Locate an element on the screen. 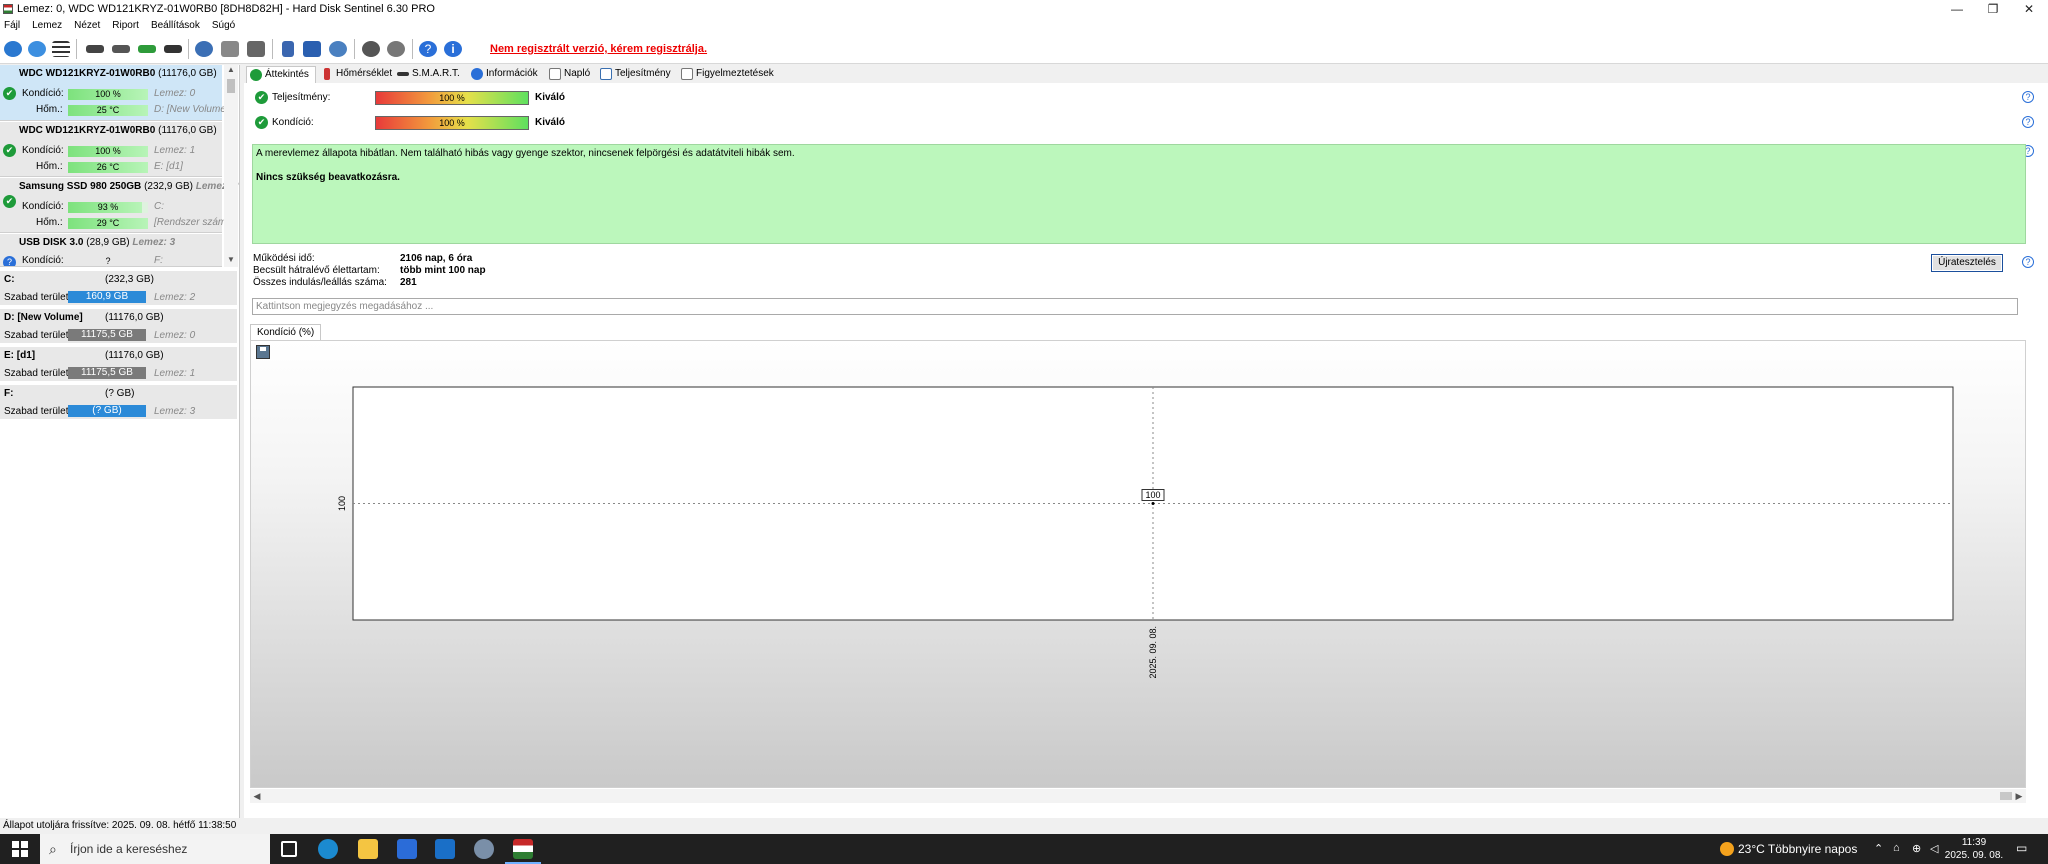 This screenshot has width=2048, height=864. menu-help: Súgó is located at coordinates (223, 25).